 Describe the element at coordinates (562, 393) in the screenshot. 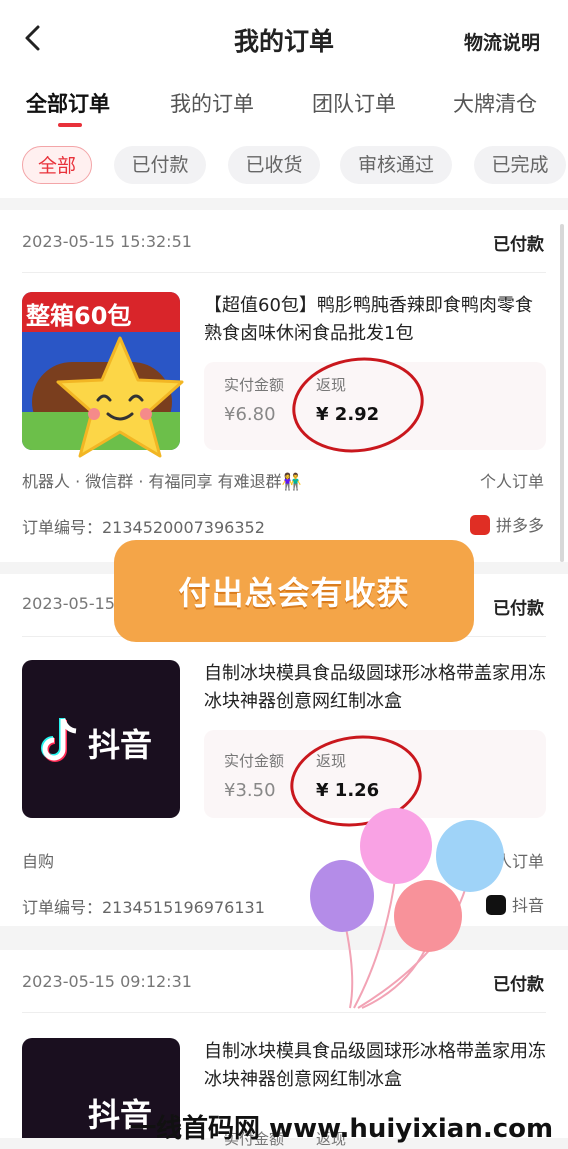

I see `scrollbar` at that location.